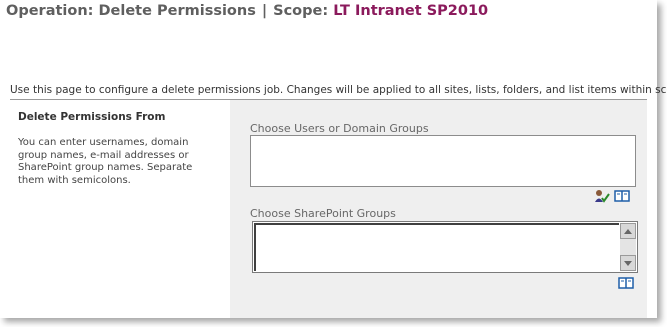 This screenshot has width=667, height=327. What do you see at coordinates (339, 128) in the screenshot?
I see `users-field-label: Choose Users or Domain Groups` at bounding box center [339, 128].